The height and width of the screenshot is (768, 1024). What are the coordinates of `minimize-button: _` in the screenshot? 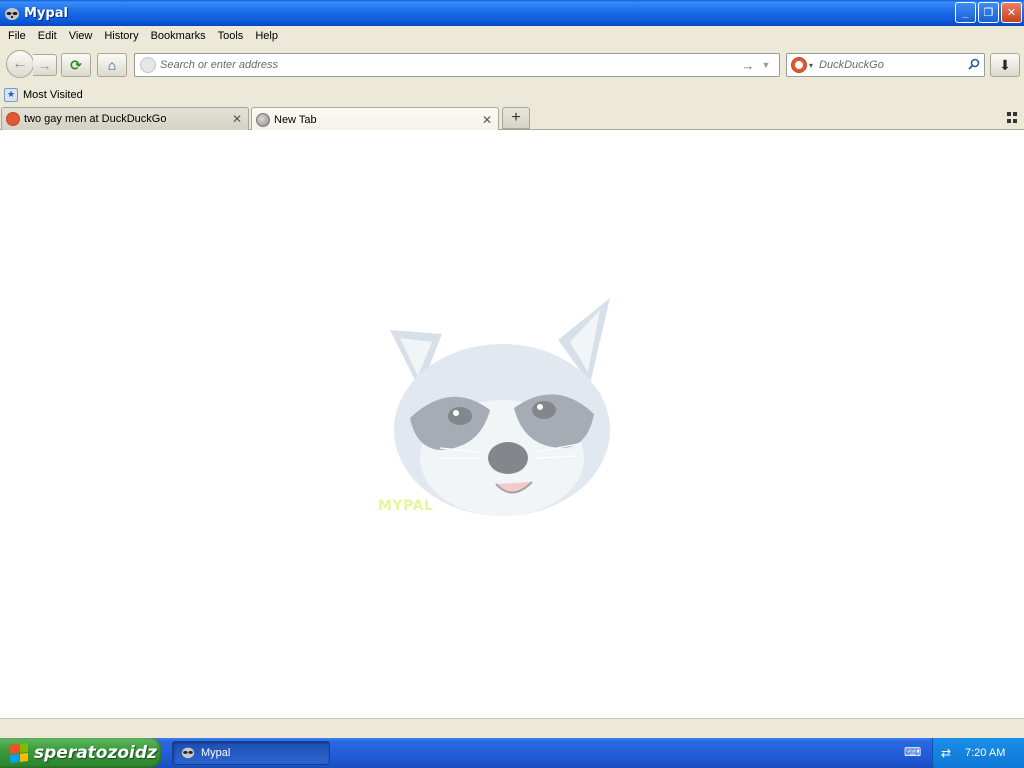 It's located at (965, 12).